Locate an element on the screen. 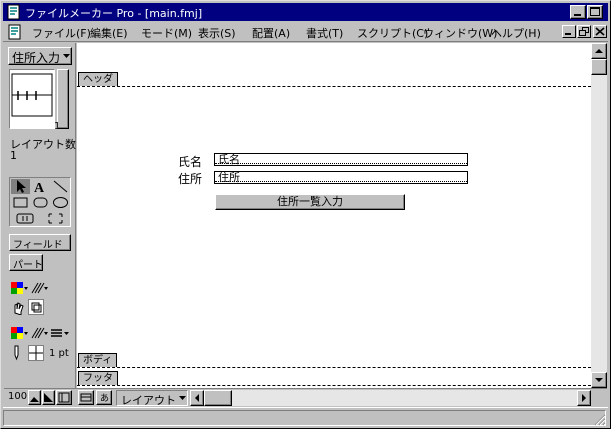 The width and height of the screenshot is (611, 429). effect-sample-icon is located at coordinates (36, 307).